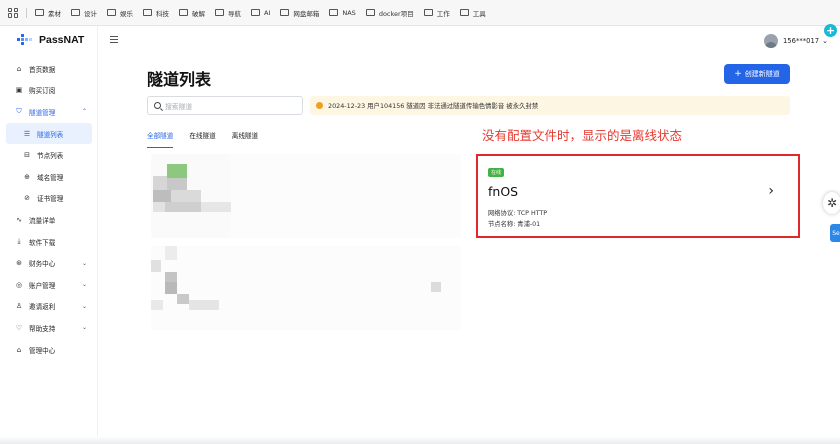  I want to click on search-input: 搜索隧道, so click(225, 105).